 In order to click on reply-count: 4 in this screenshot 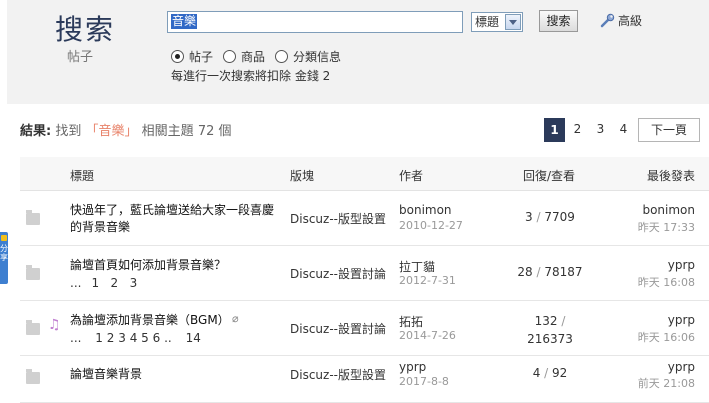, I will do `click(536, 373)`.